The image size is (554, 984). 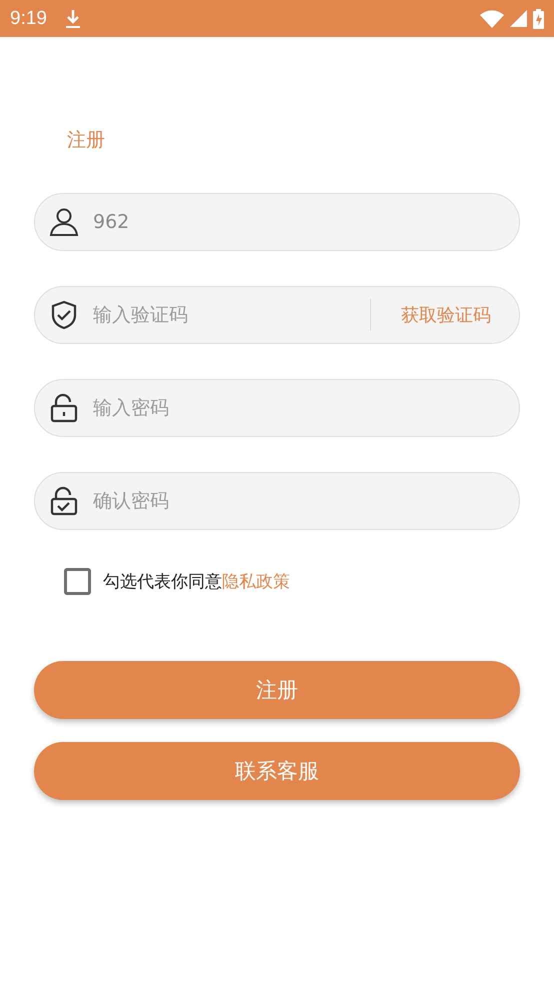 I want to click on password-field: 确认密码, so click(x=277, y=501).